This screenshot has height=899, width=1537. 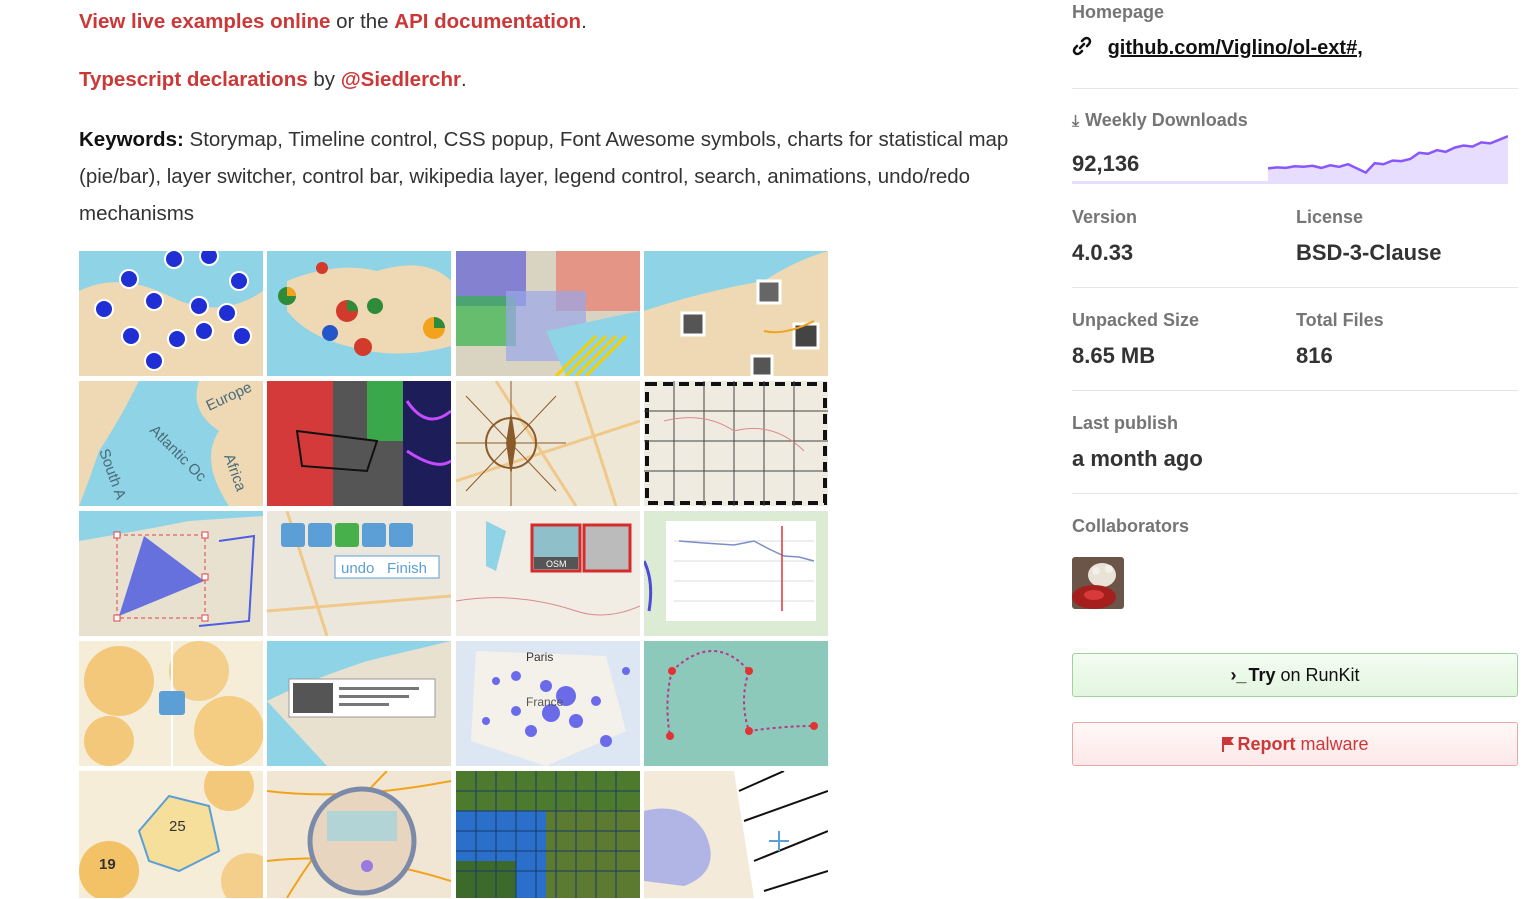 I want to click on unpacked-size-value: 8.65 MB, so click(x=1114, y=355).